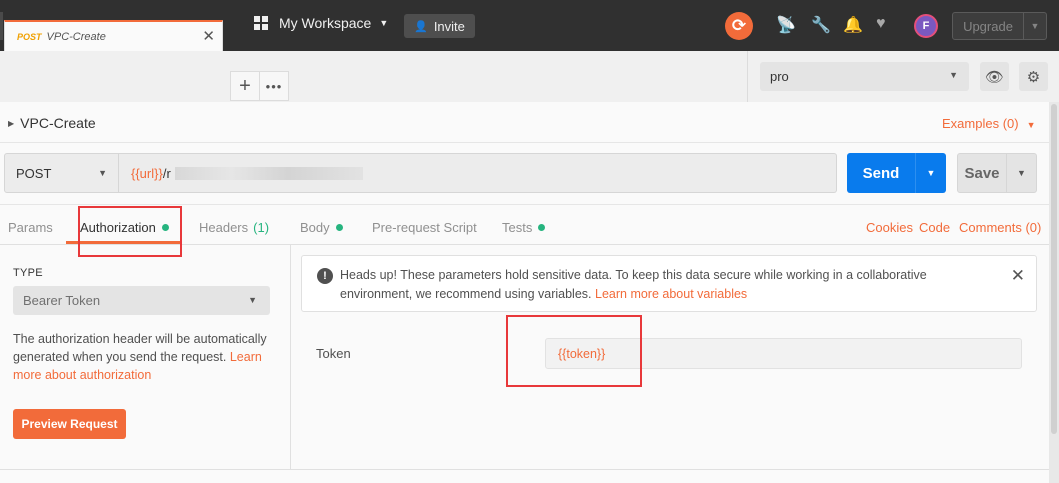  Describe the element at coordinates (988, 26) in the screenshot. I see `upgrade-label: Upgrade` at that location.